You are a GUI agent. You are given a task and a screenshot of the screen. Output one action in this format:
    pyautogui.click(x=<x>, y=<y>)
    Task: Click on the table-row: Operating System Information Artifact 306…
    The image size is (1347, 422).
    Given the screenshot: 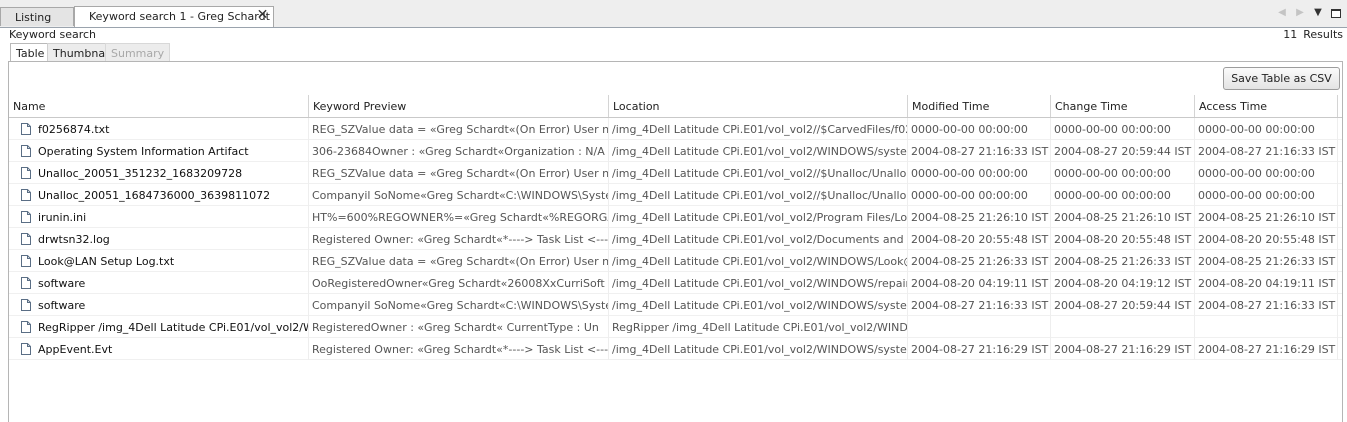 What is the action you would take?
    pyautogui.click(x=675, y=151)
    